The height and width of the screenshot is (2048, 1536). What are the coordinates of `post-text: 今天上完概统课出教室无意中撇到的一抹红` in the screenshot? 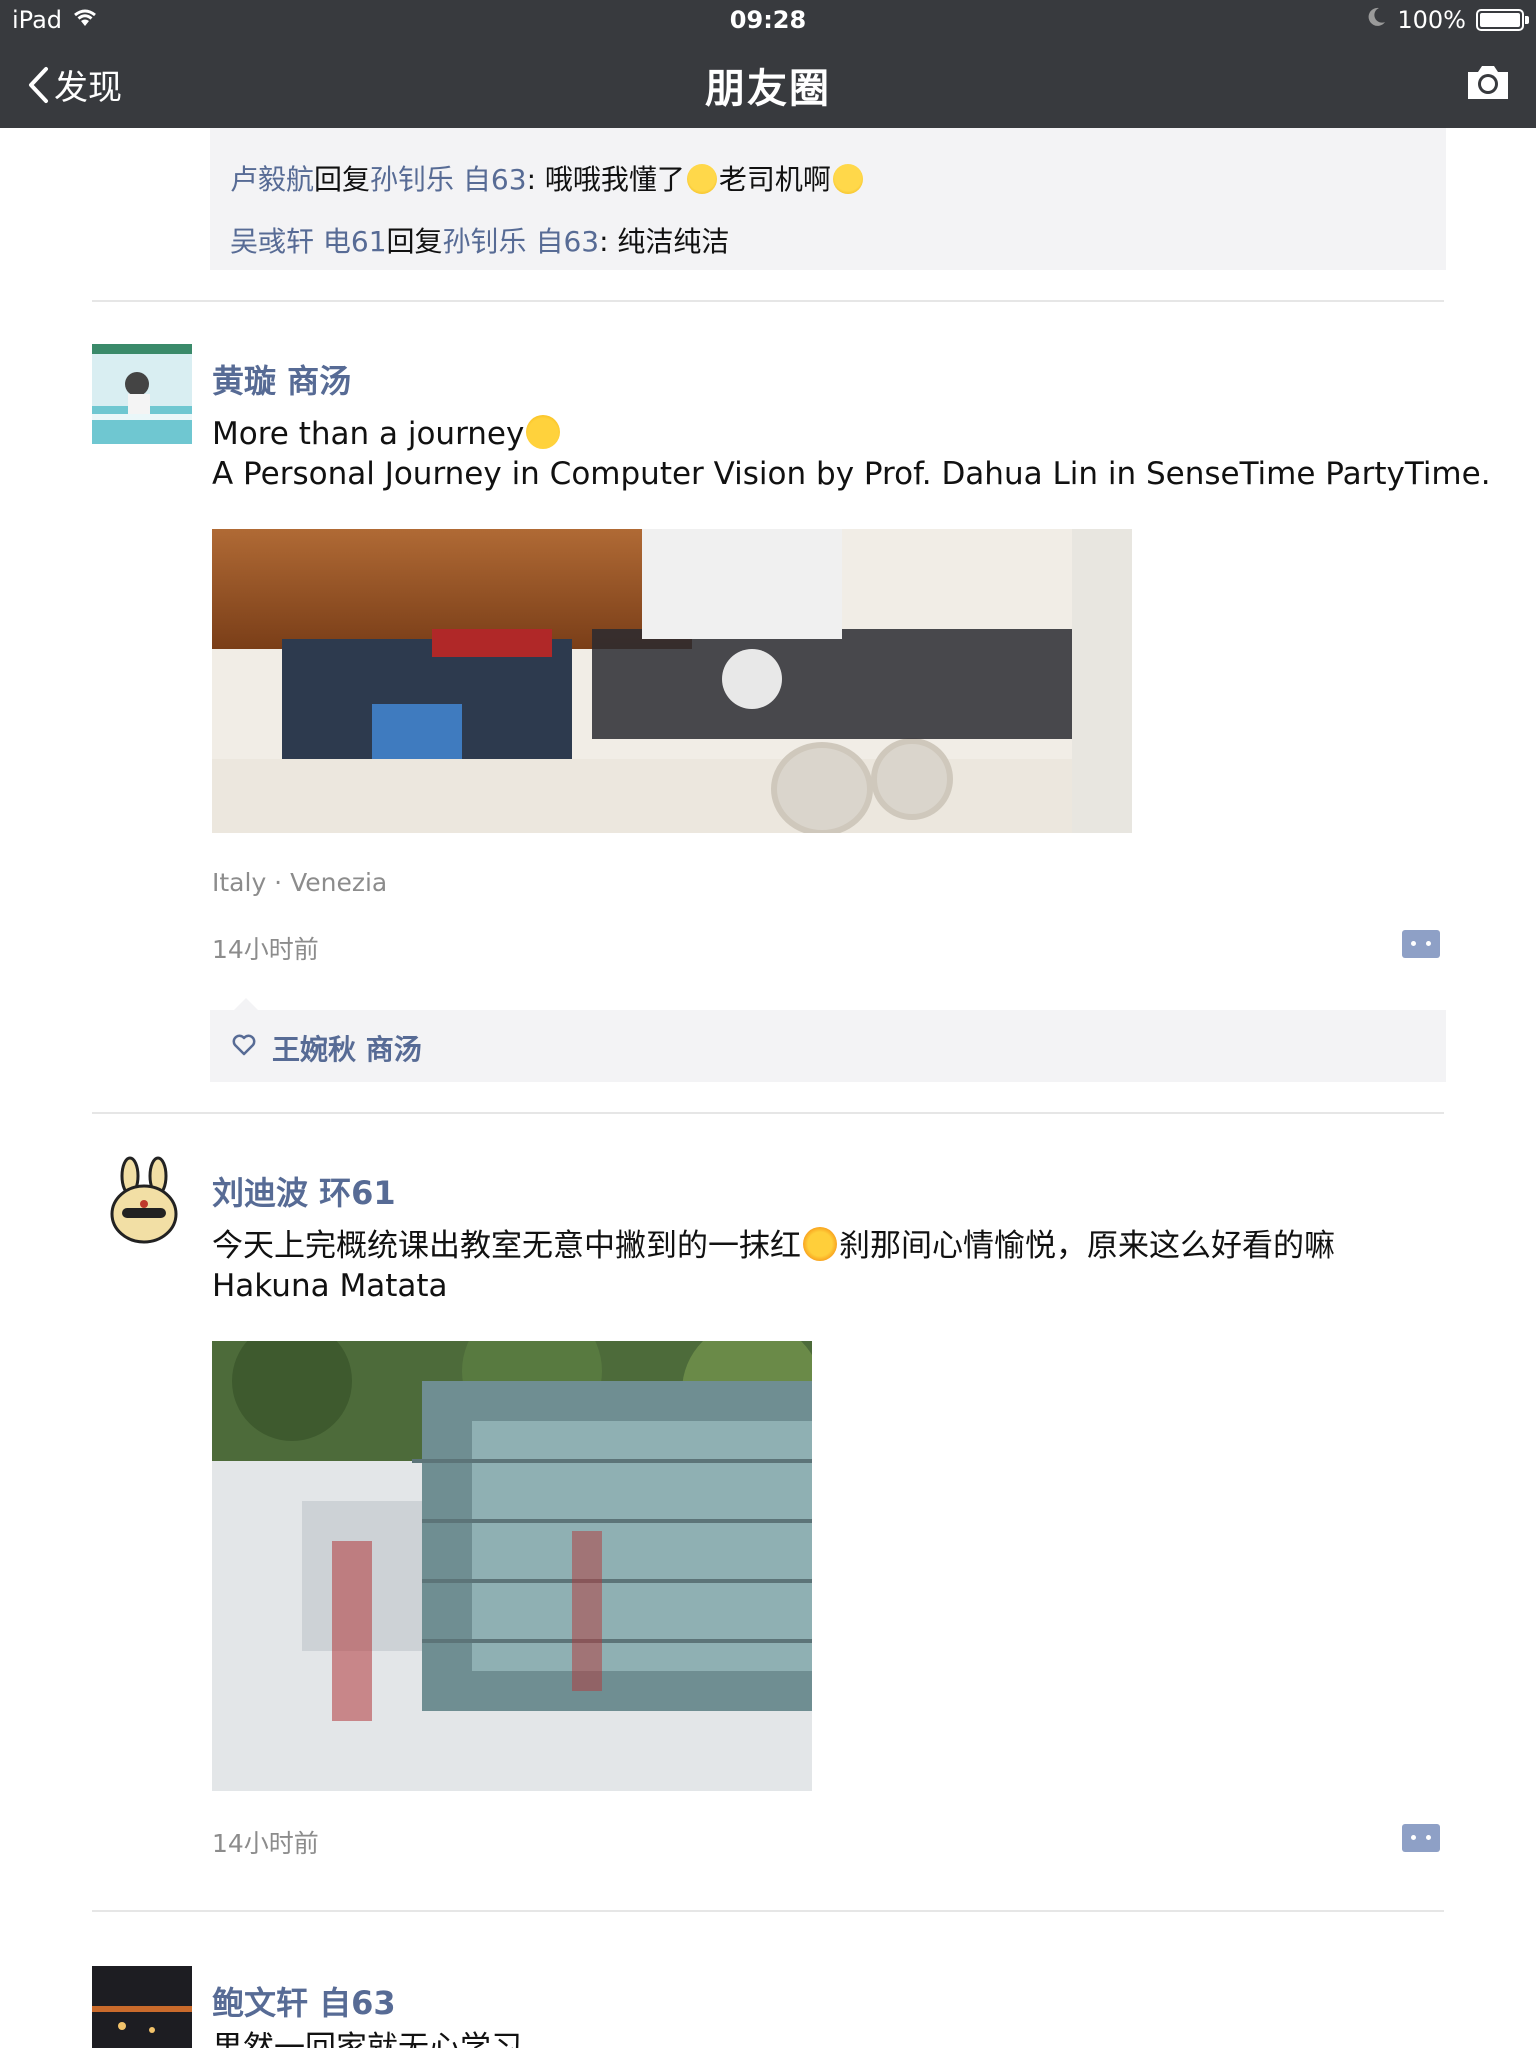 It's located at (506, 1246).